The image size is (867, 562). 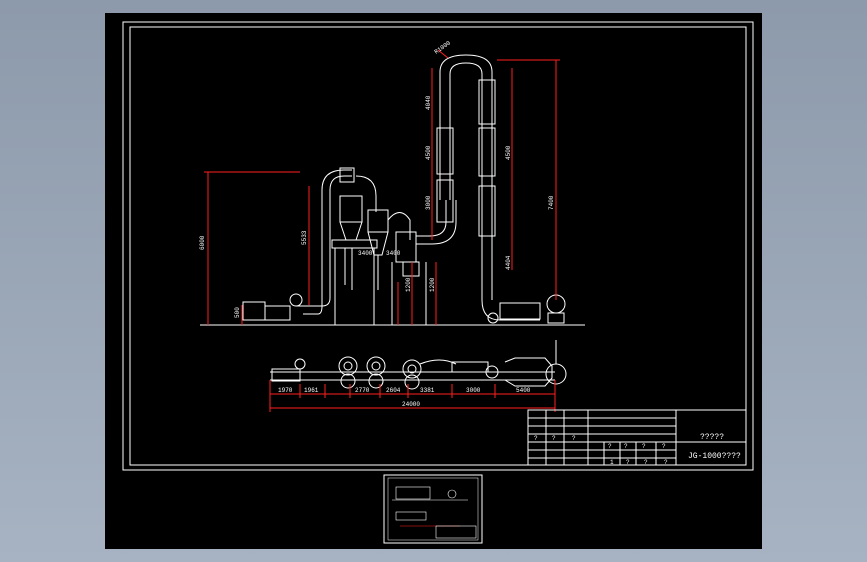 What do you see at coordinates (202, 242) in the screenshot?
I see `dim-left-height: 6000` at bounding box center [202, 242].